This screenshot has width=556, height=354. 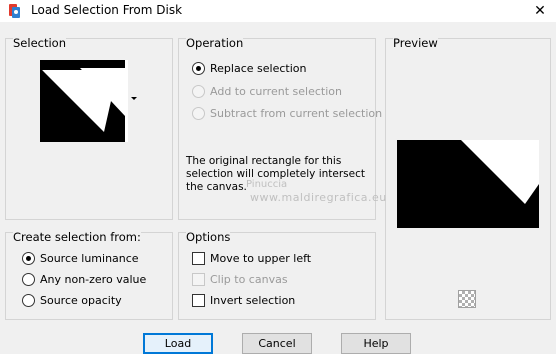 I want to click on checkbox-invert-selection: Invert selection, so click(x=243, y=300).